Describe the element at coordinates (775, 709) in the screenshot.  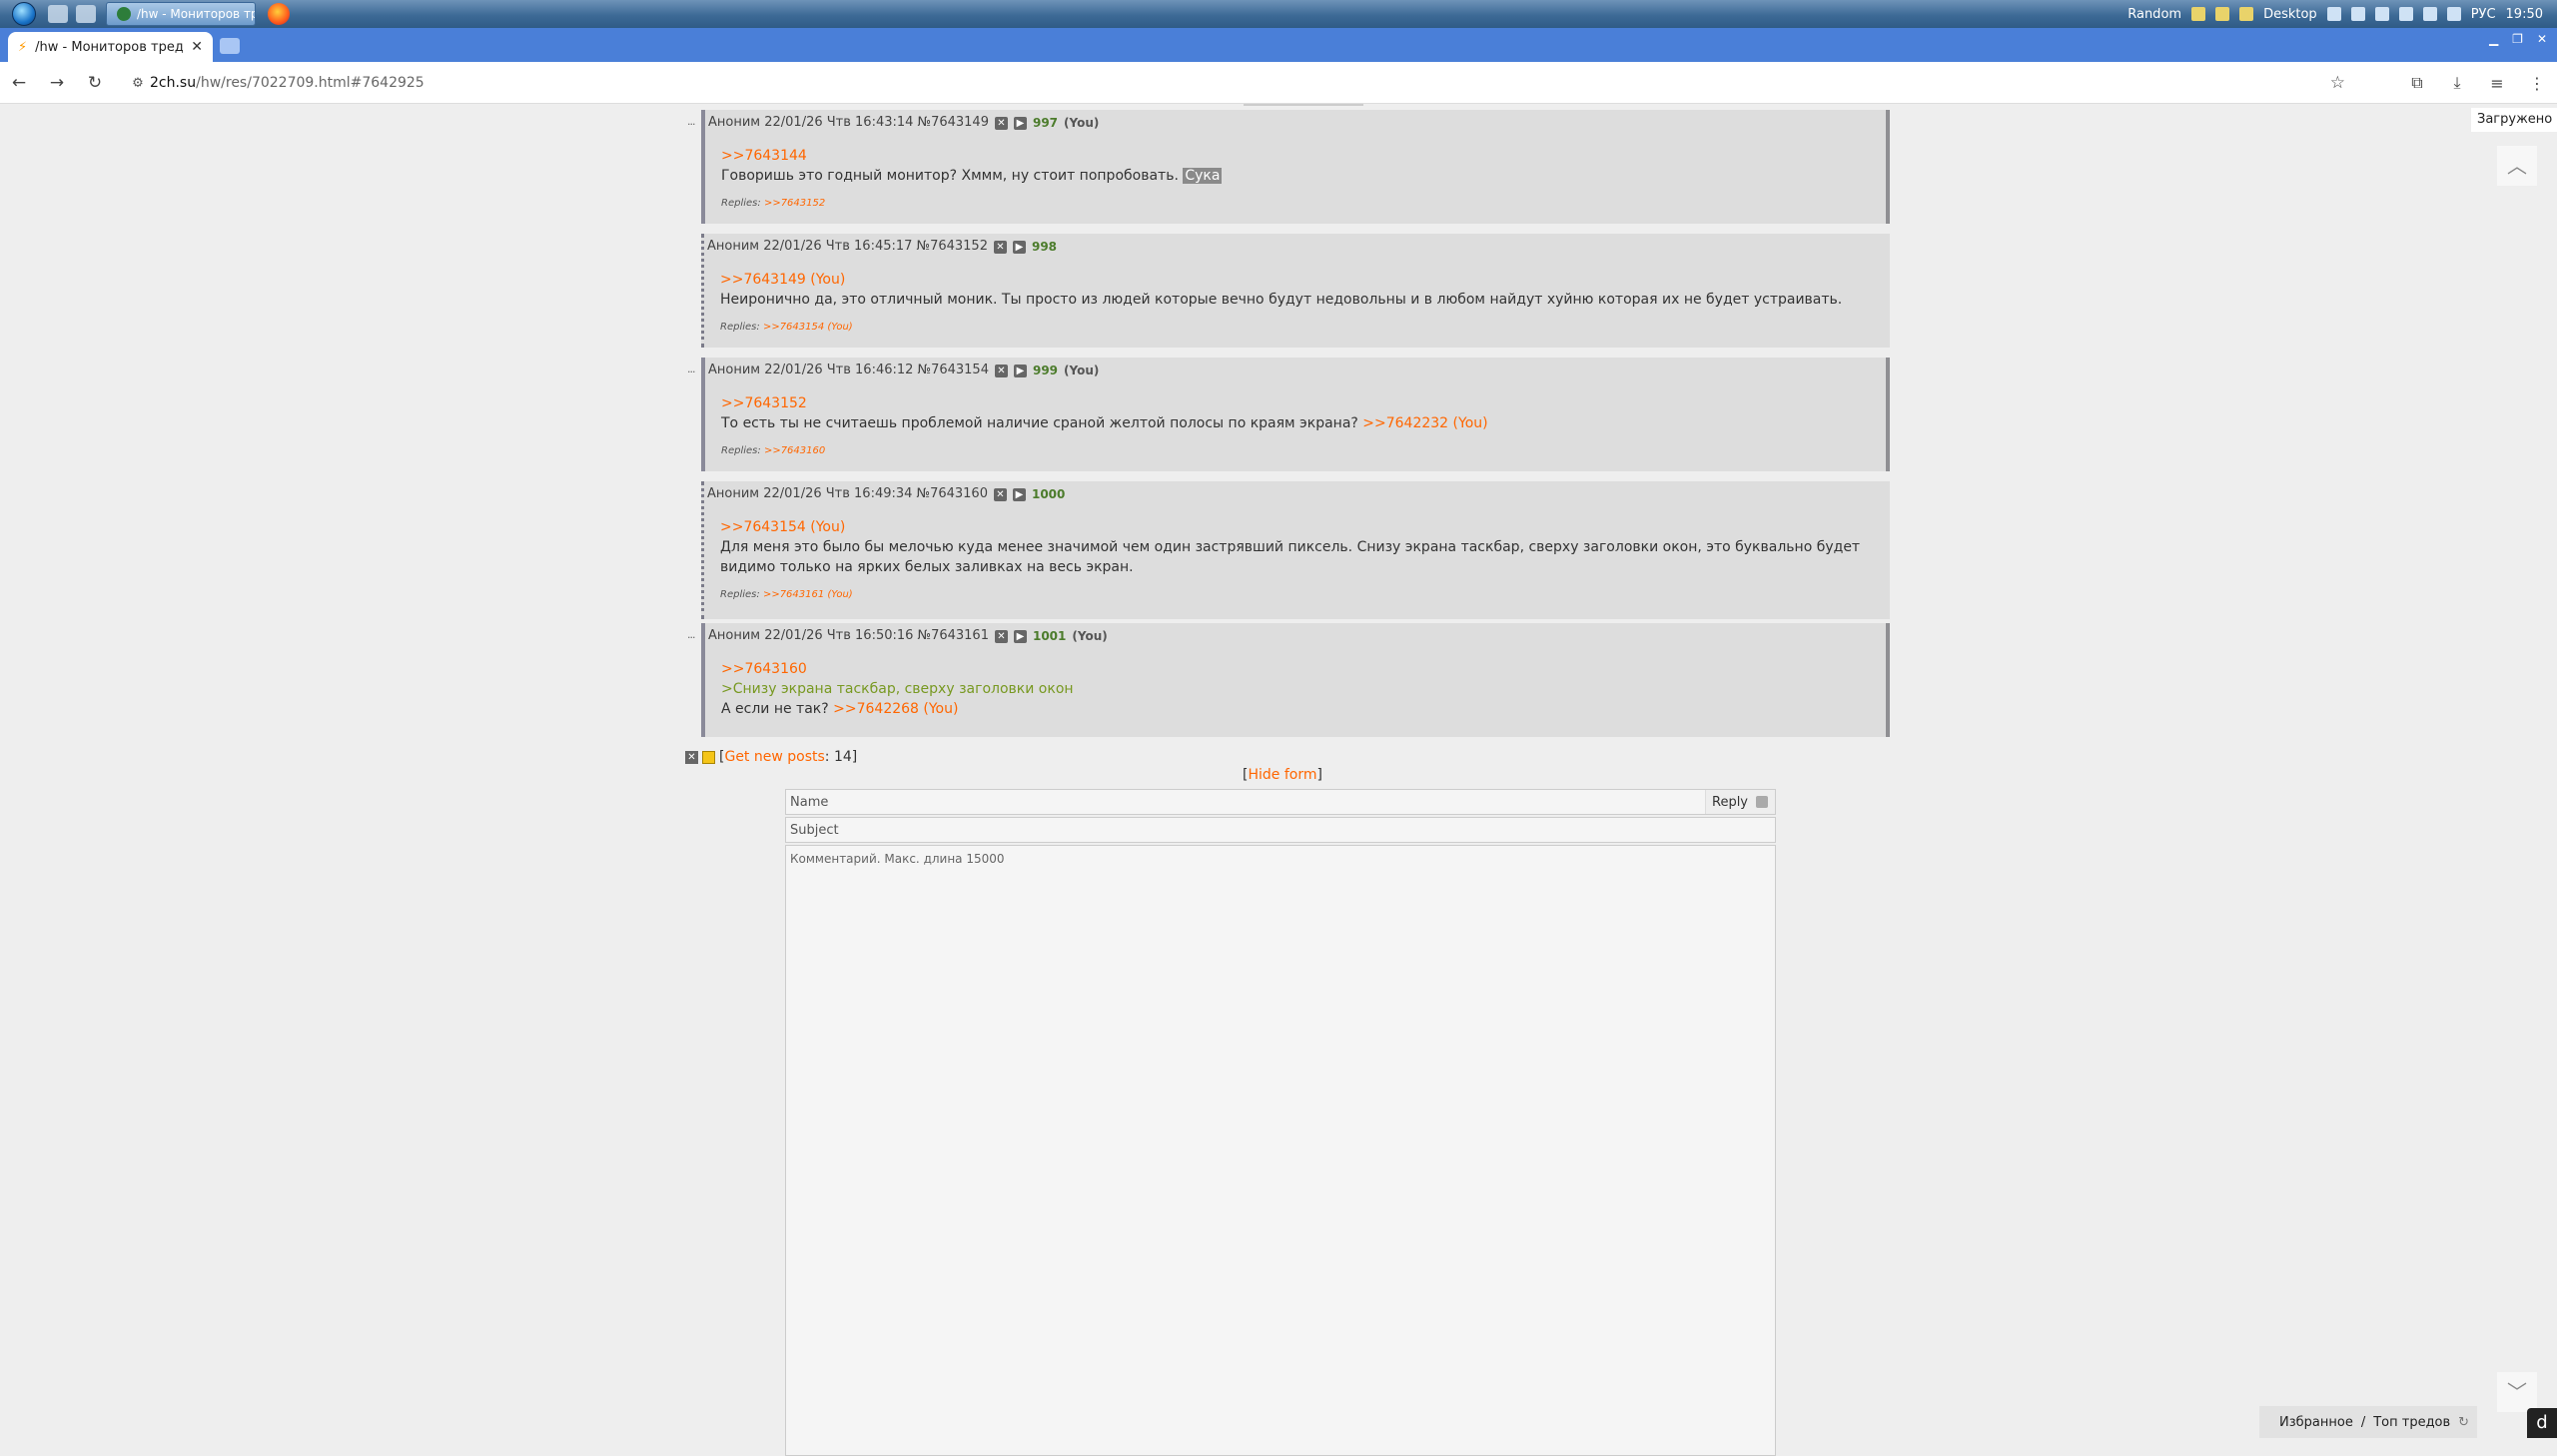
I see `post-text: А если не так?` at that location.